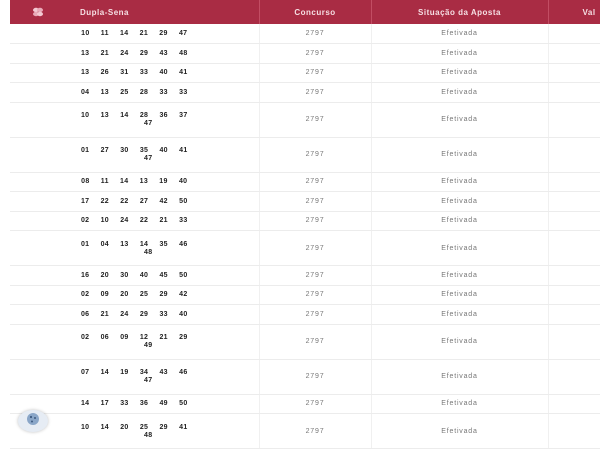  Describe the element at coordinates (38, 12) in the screenshot. I see `clover-logo-icon` at that location.